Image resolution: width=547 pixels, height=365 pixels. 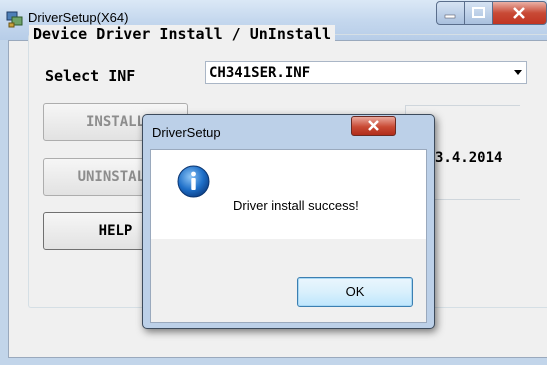 What do you see at coordinates (450, 13) in the screenshot?
I see `minimize-button` at bounding box center [450, 13].